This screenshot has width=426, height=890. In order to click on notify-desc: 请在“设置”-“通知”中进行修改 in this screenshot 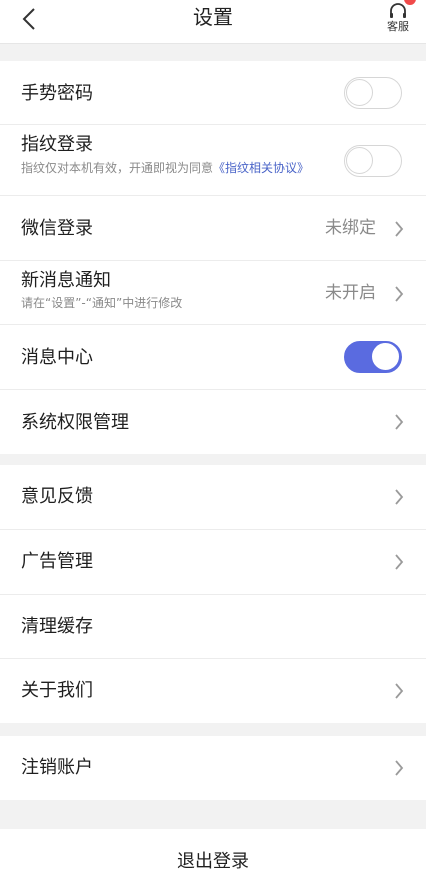, I will do `click(102, 303)`.